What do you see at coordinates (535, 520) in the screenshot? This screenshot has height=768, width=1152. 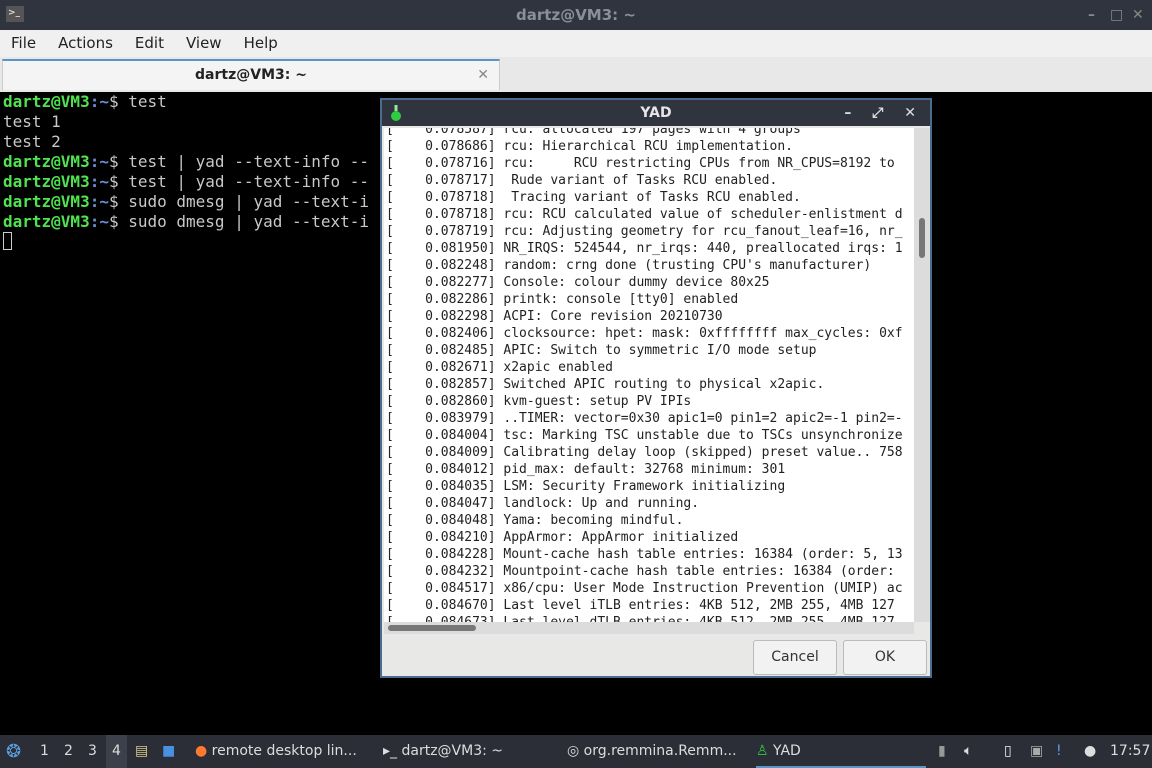 I see `log-line: [ 0.084048] Yama: becoming mindful.` at bounding box center [535, 520].